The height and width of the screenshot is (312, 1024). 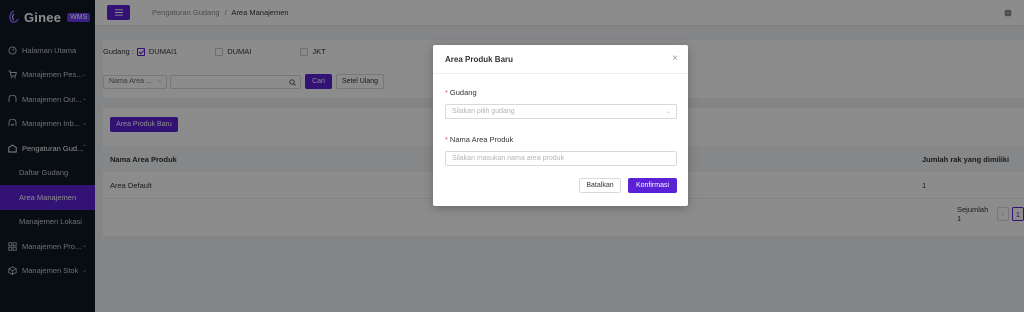 I want to click on close-icon: ×, so click(x=675, y=59).